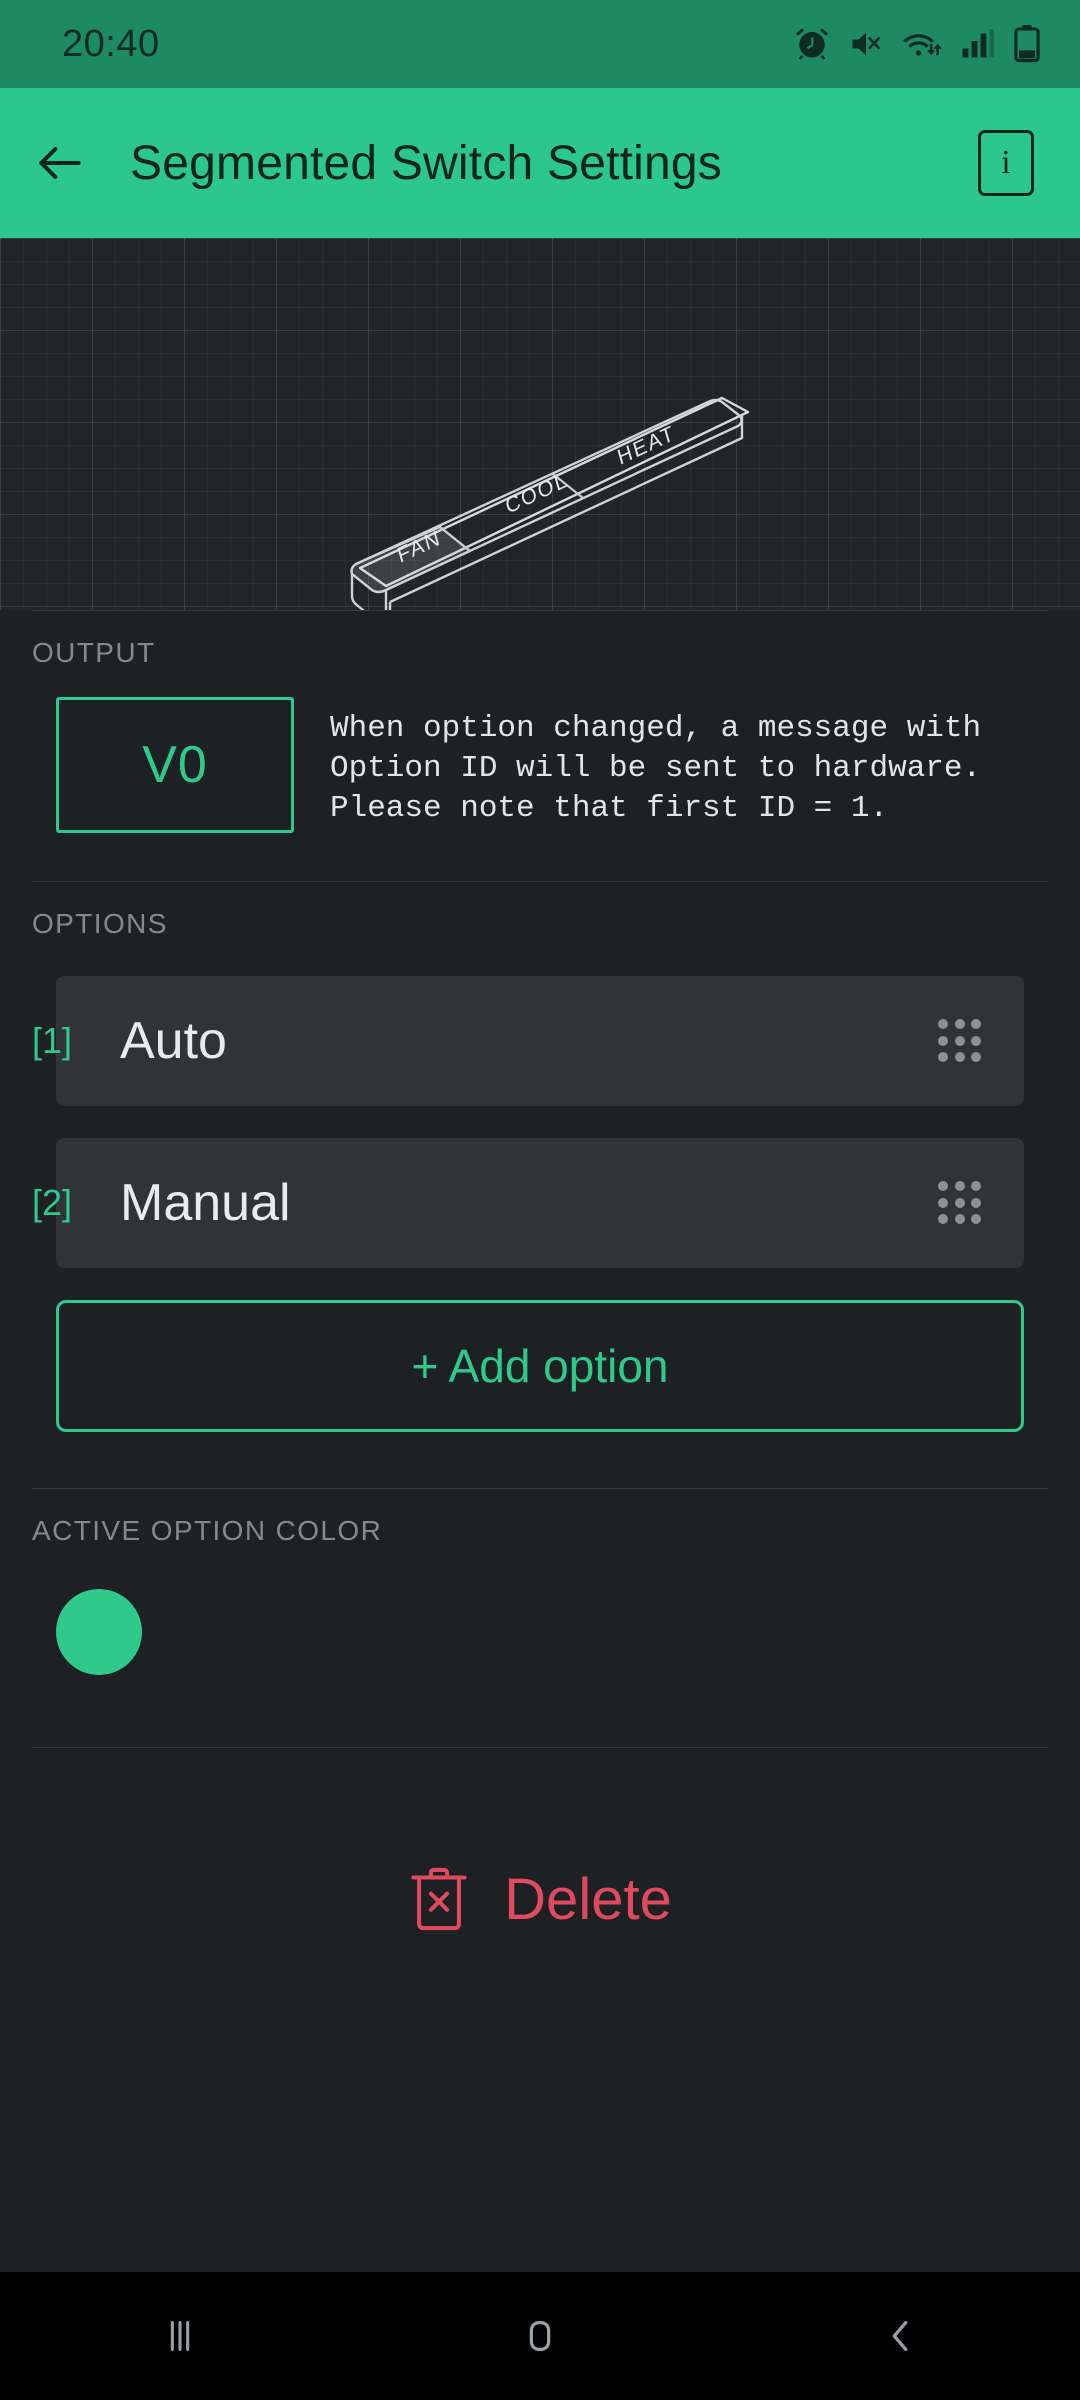 The height and width of the screenshot is (2400, 1080). What do you see at coordinates (646, 445) in the screenshot?
I see `segment-label-heat: HEAT` at bounding box center [646, 445].